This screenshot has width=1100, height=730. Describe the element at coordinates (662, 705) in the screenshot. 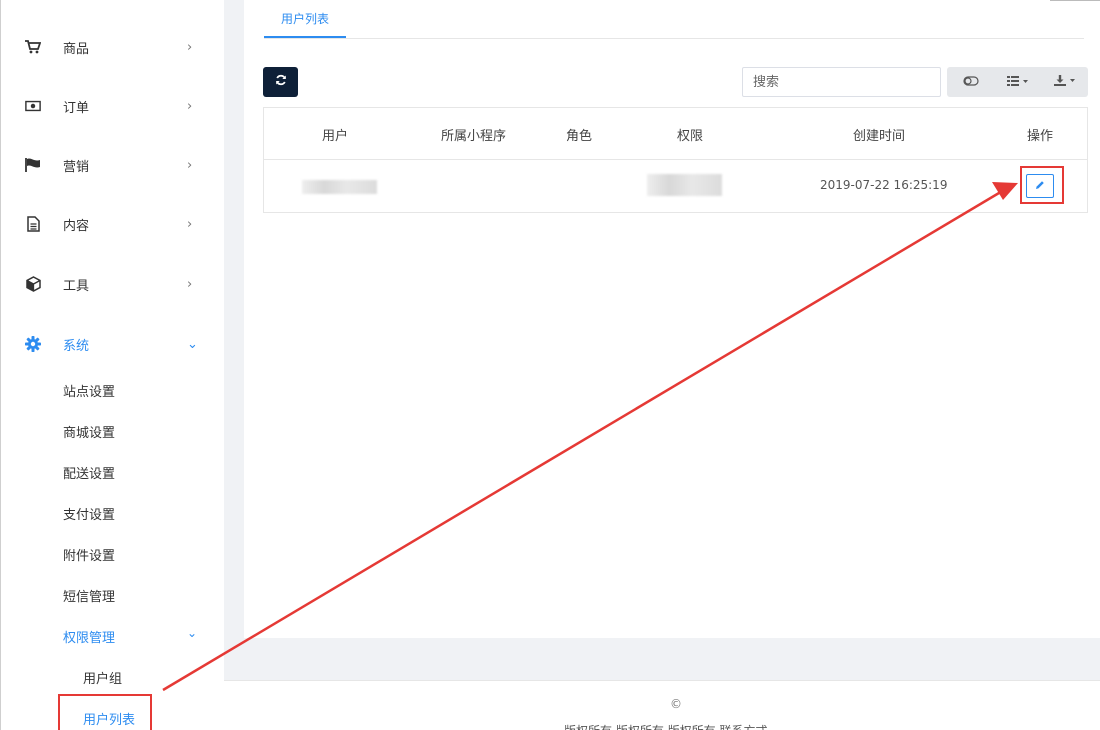

I see `footer: © 版权所有 版权所有 版权所有 联系方式` at that location.